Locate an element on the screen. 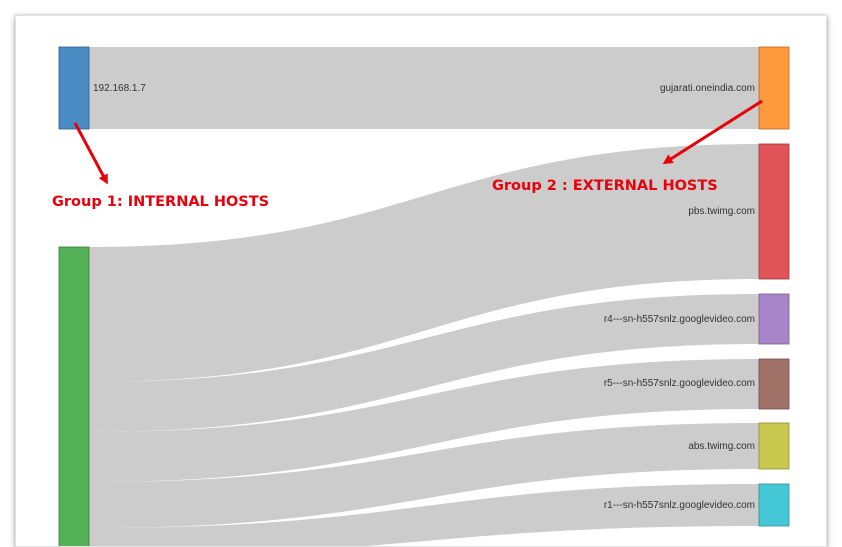  node-label-r5-googlevideo: r5---sn-h557snlz.googlevideo.com is located at coordinates (679, 383).